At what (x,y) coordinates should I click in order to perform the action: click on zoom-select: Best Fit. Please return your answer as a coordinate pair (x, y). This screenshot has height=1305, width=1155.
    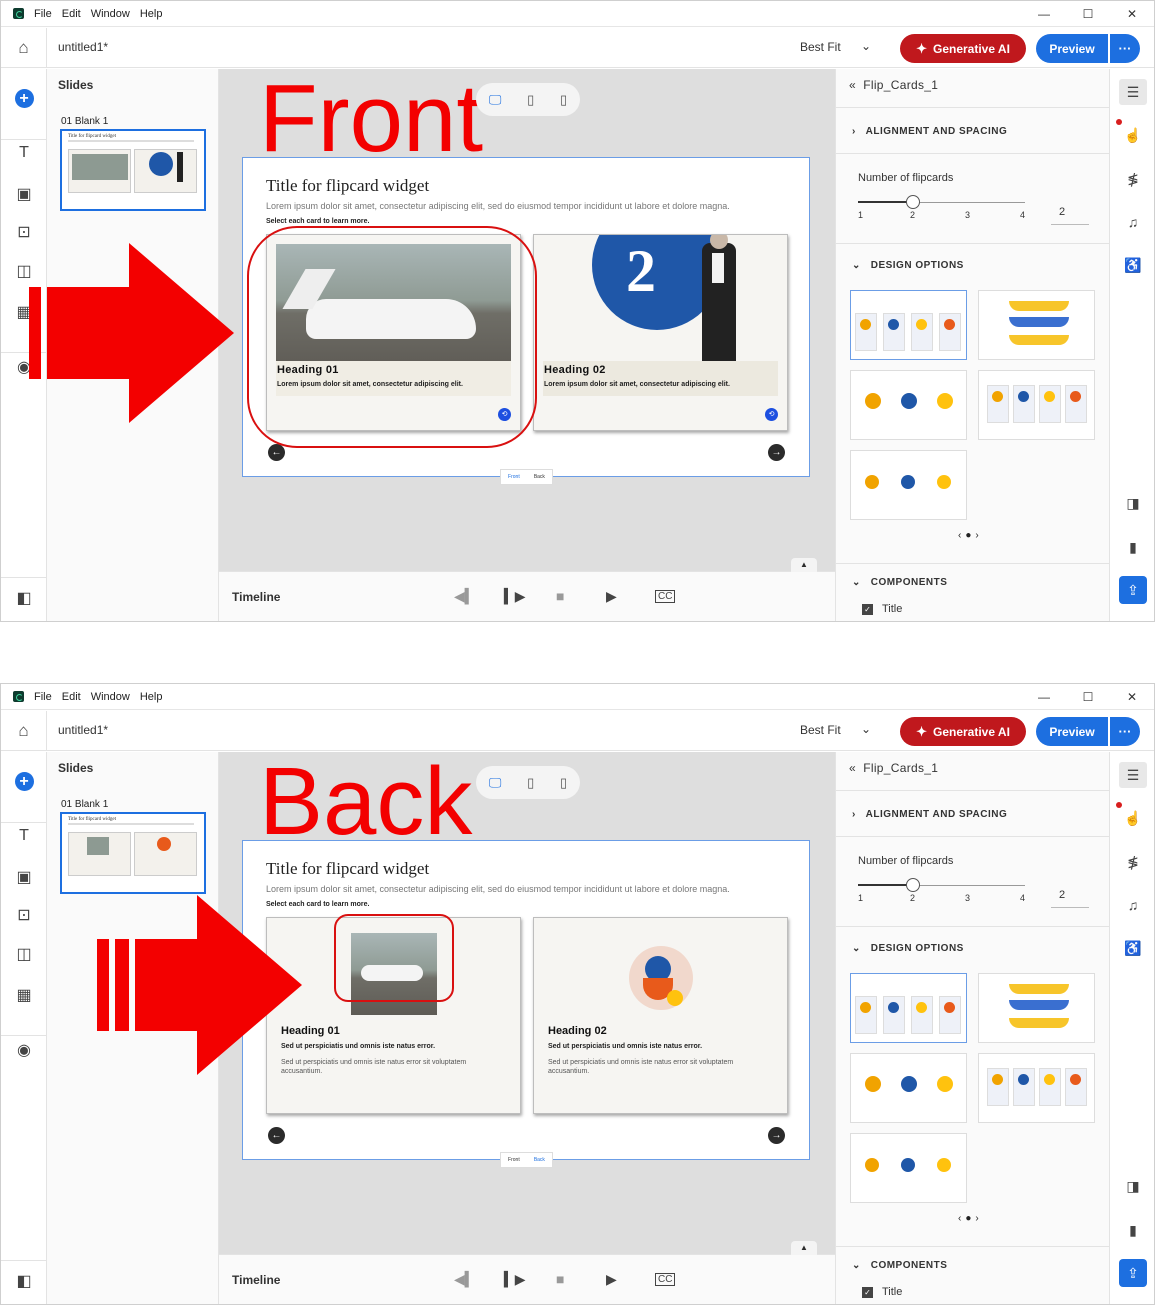
    Looking at the image, I should click on (820, 730).